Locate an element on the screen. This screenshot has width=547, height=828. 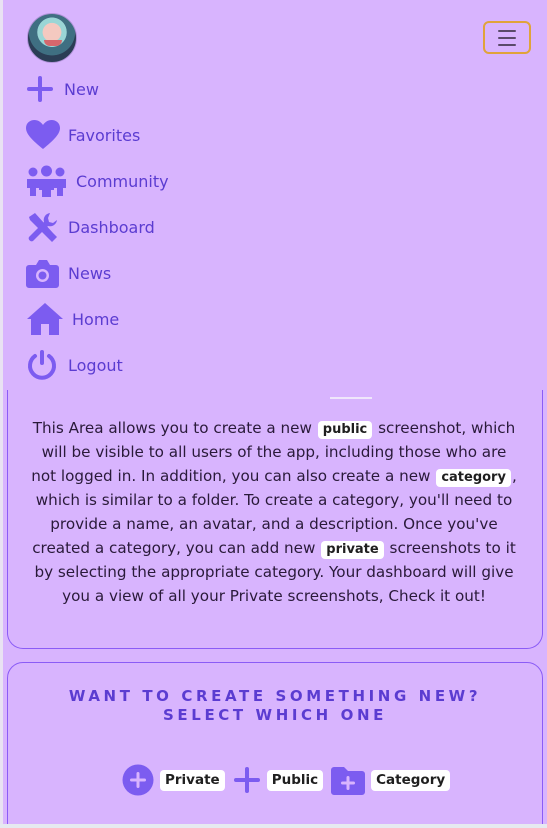
create-options: Private Public Category is located at coordinates (286, 780).